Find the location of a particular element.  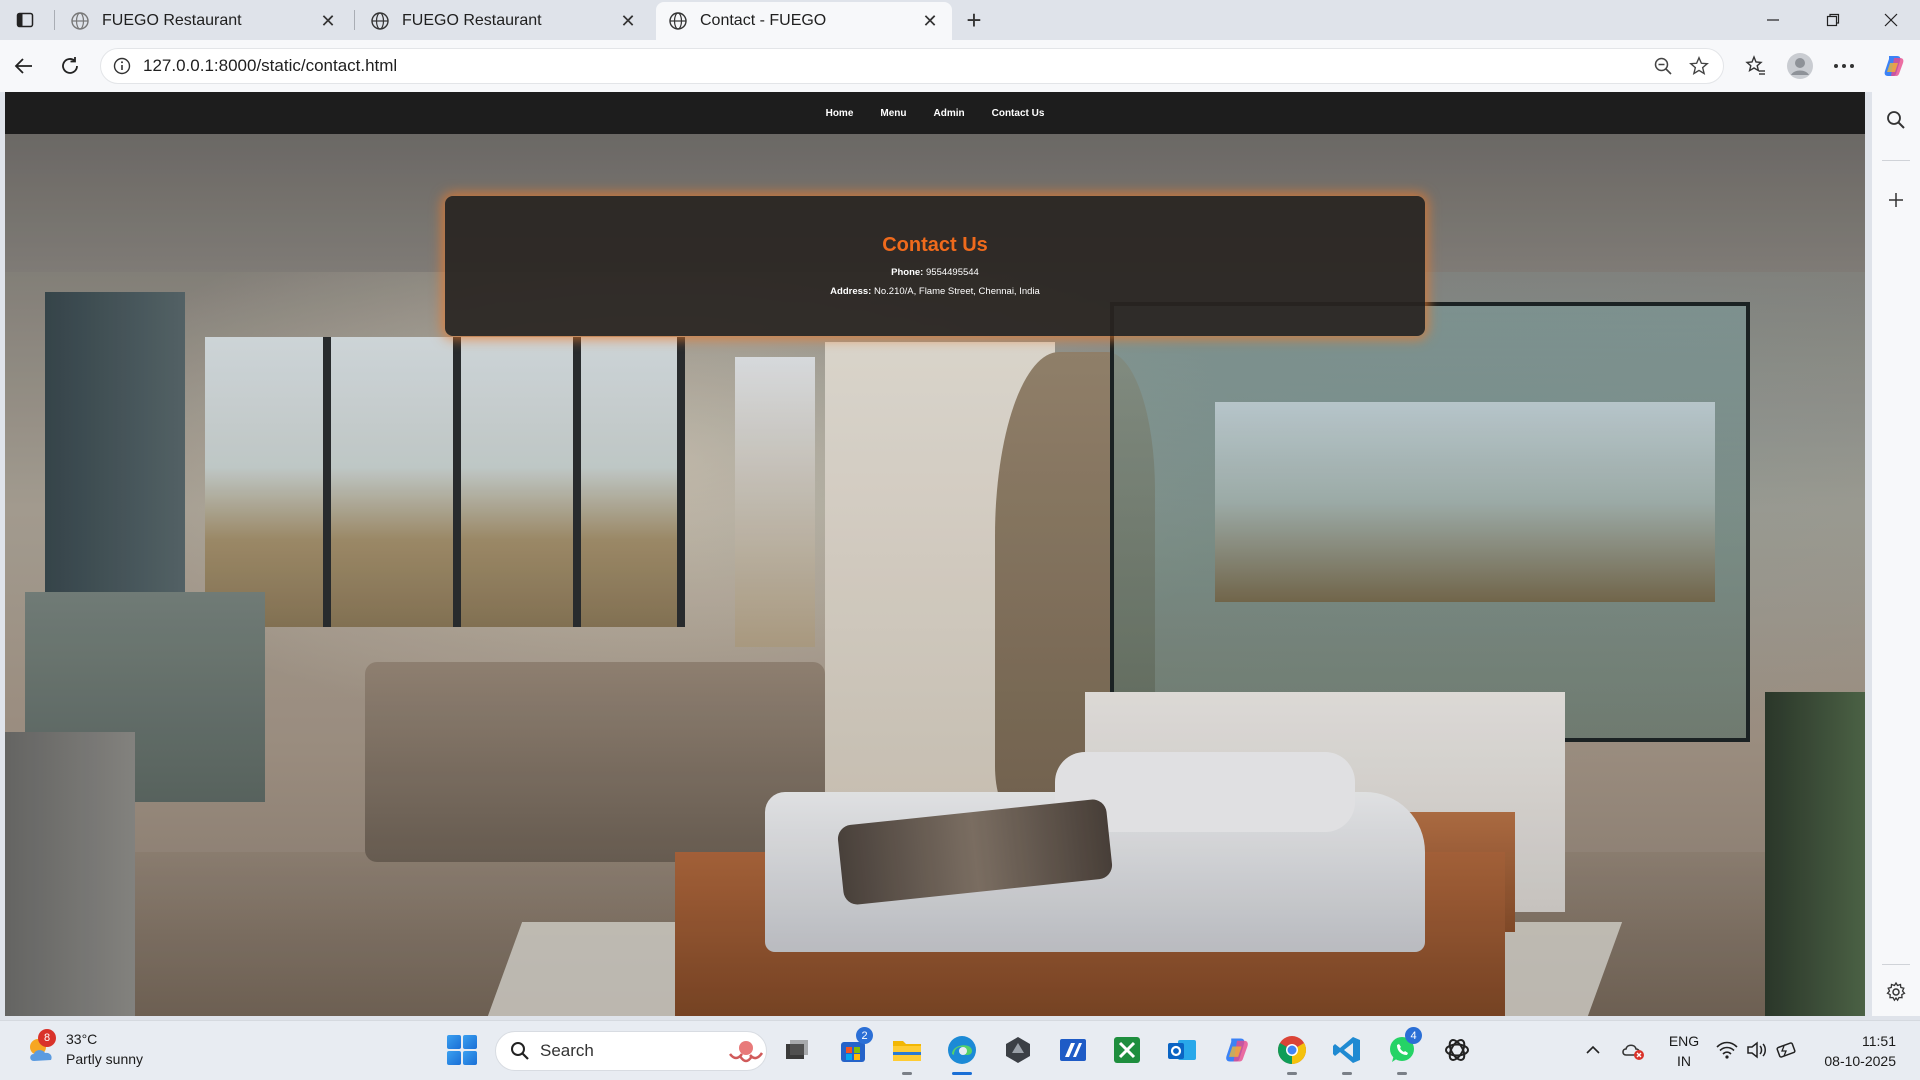

more-icon is located at coordinates (1844, 66).